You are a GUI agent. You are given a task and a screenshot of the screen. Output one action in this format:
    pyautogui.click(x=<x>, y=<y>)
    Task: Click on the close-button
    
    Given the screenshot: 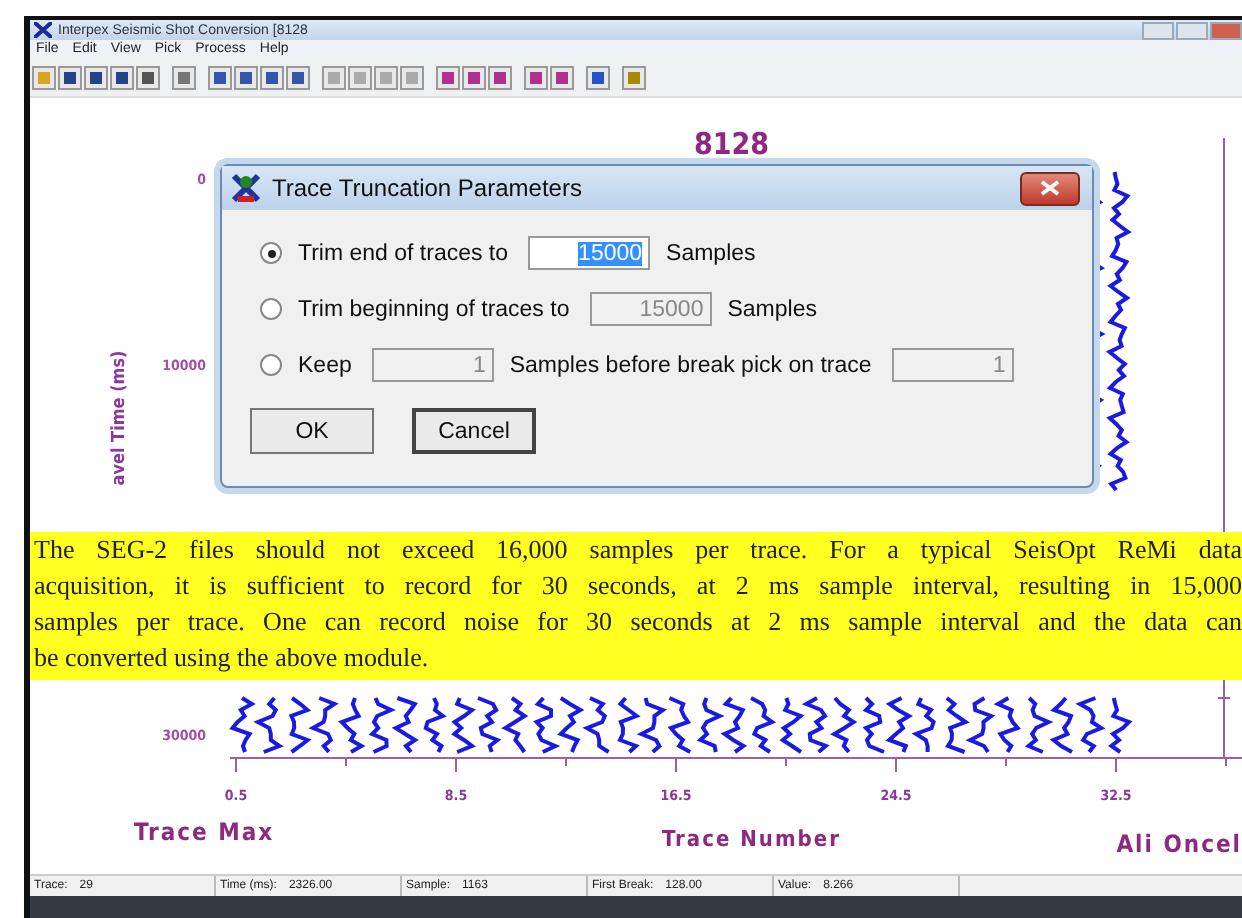 What is the action you would take?
    pyautogui.click(x=1050, y=188)
    